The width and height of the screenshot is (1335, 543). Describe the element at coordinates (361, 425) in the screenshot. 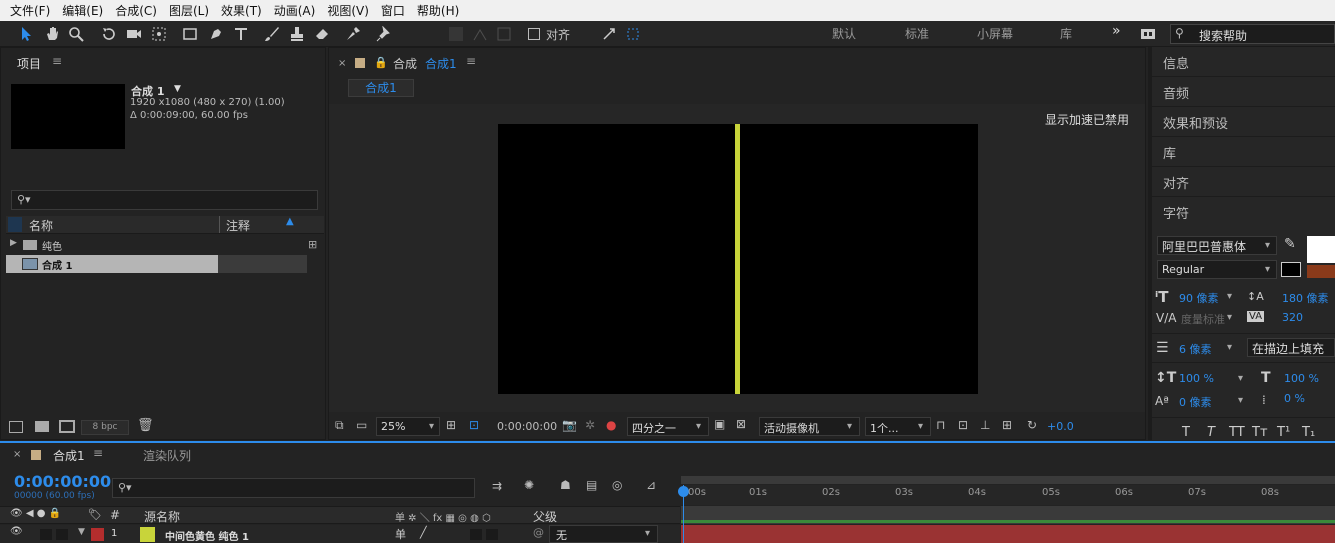

I see `monitor-icon: ▭` at that location.